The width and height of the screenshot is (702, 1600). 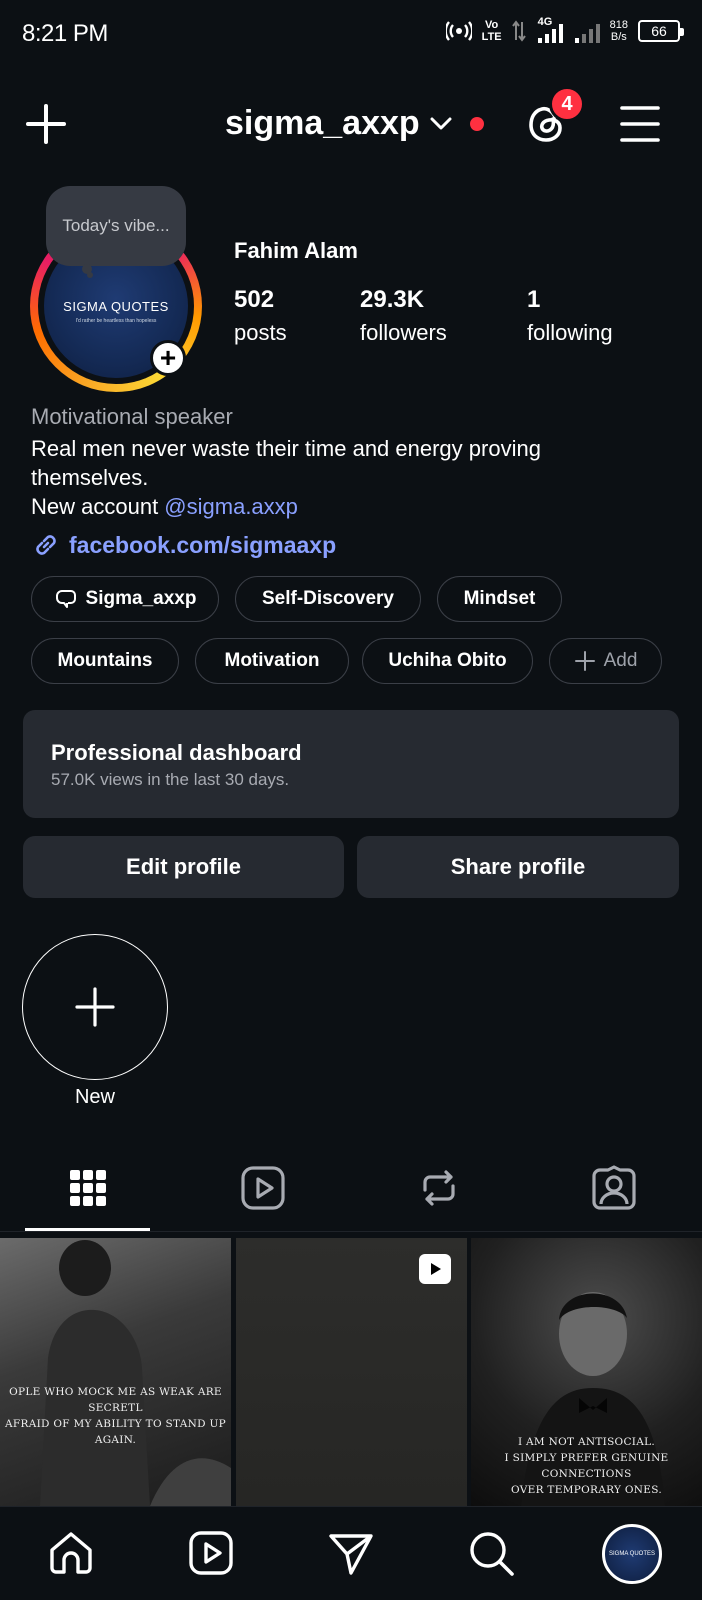 What do you see at coordinates (46, 545) in the screenshot?
I see `link-icon` at bounding box center [46, 545].